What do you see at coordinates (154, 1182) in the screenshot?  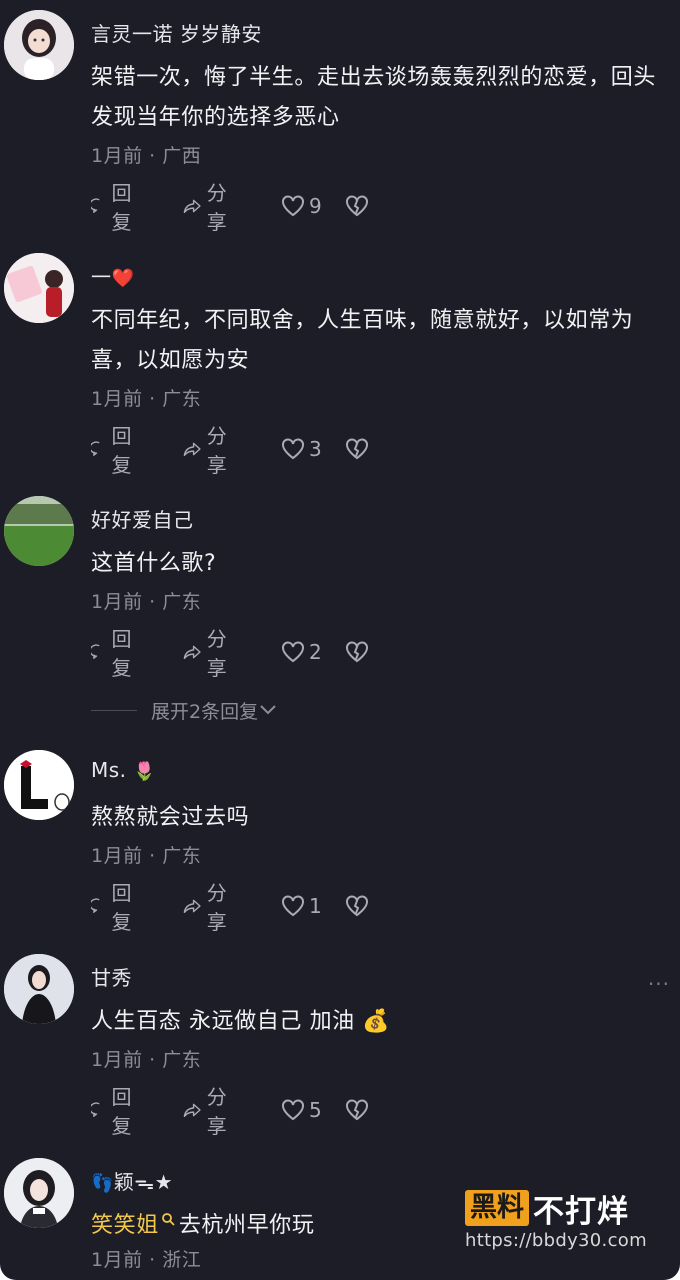 I see `username-suffix: ᯓ★` at bounding box center [154, 1182].